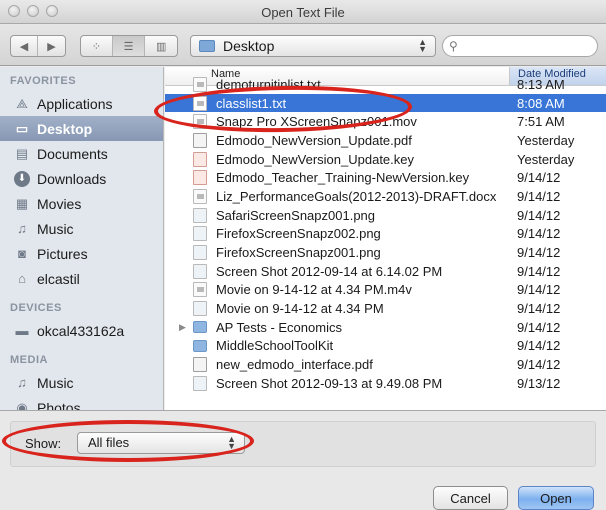 The image size is (606, 510). I want to click on cancel-button: Cancel, so click(470, 498).